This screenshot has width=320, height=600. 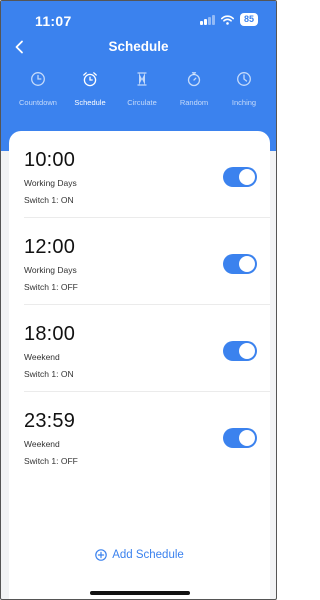 I want to click on status-icons: 85, so click(x=229, y=19).